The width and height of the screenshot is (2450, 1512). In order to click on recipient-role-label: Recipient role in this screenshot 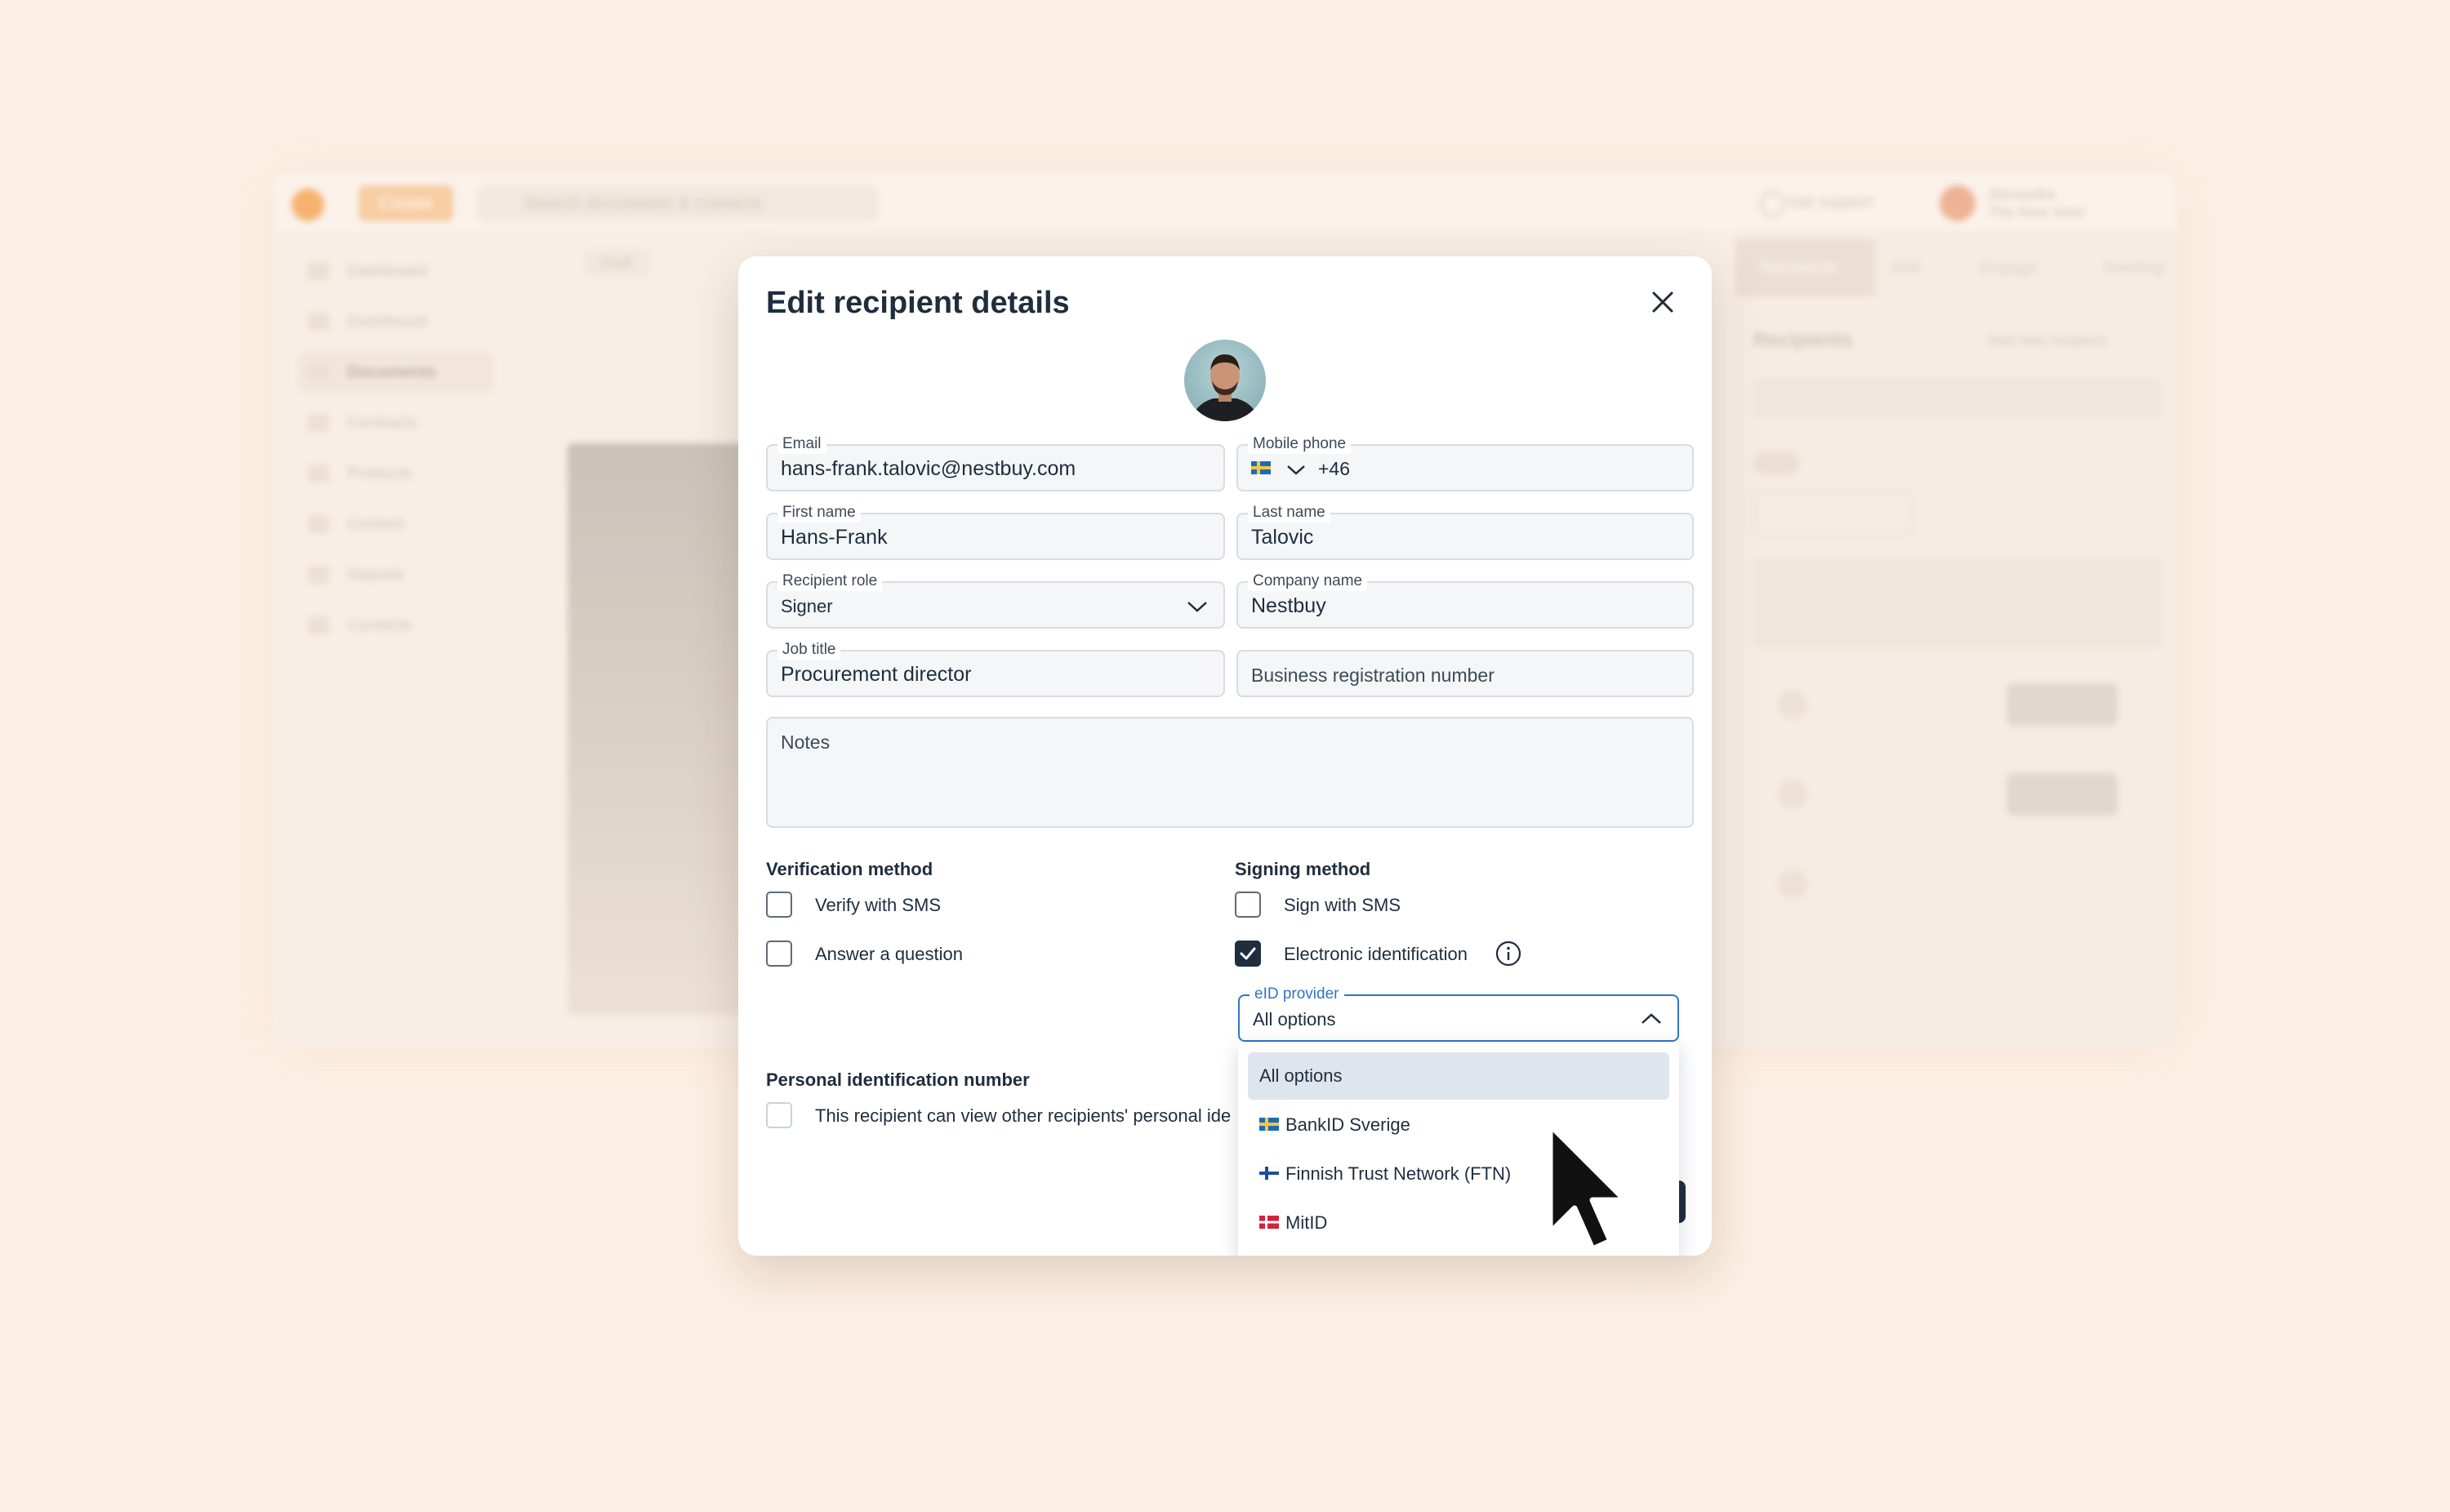, I will do `click(830, 581)`.